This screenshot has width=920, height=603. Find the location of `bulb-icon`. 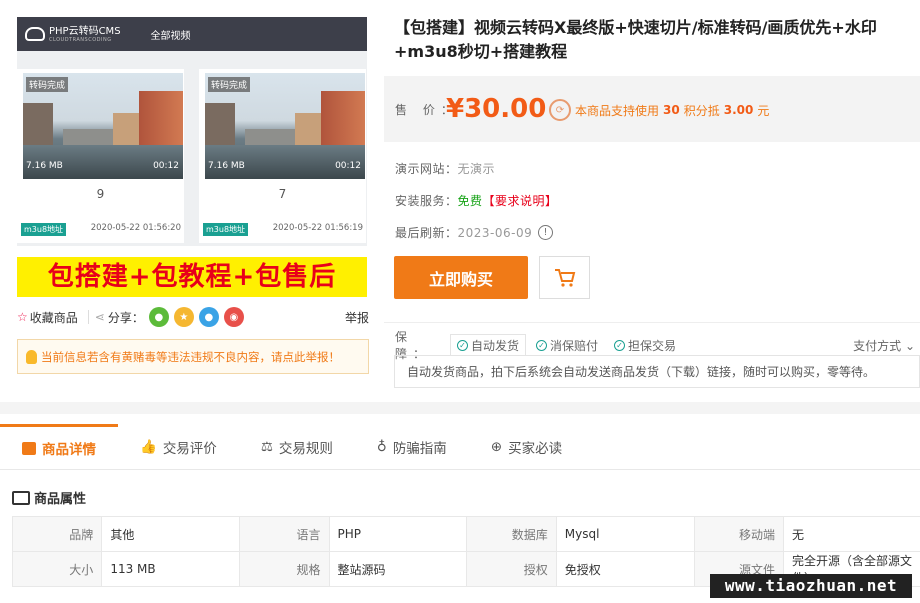

bulb-icon is located at coordinates (31, 356).